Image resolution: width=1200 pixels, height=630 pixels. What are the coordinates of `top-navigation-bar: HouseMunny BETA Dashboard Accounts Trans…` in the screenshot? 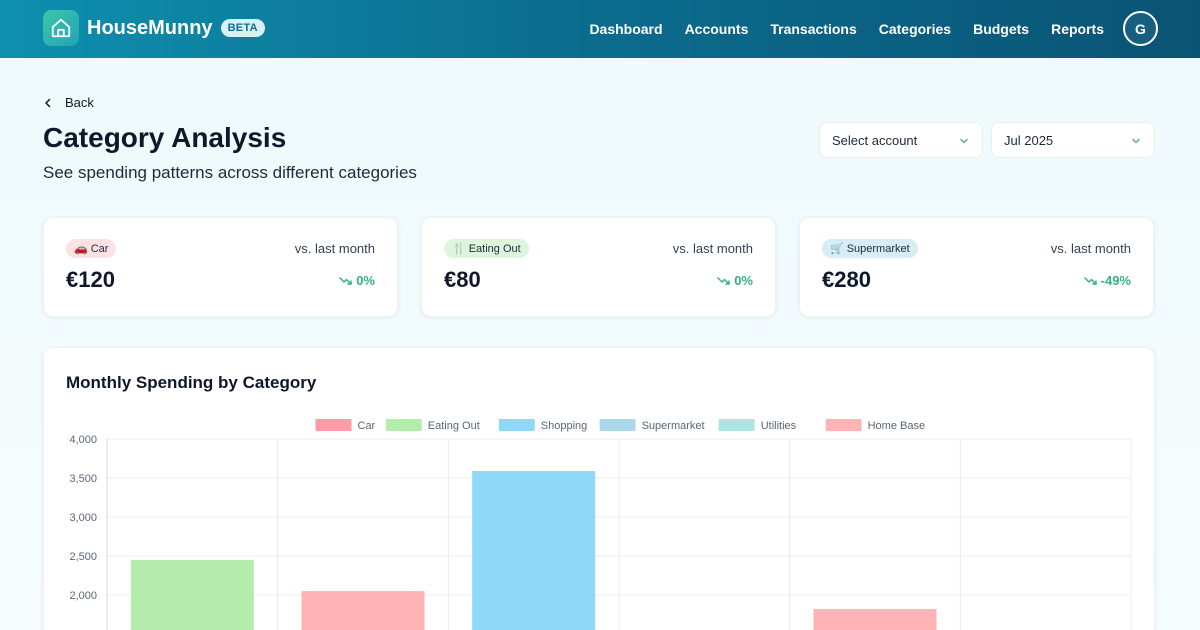 It's located at (600, 29).